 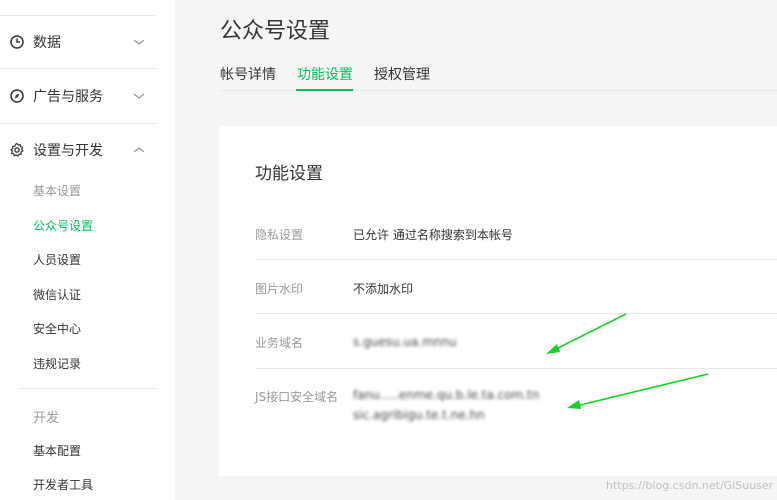 I want to click on gear-icon, so click(x=17, y=149).